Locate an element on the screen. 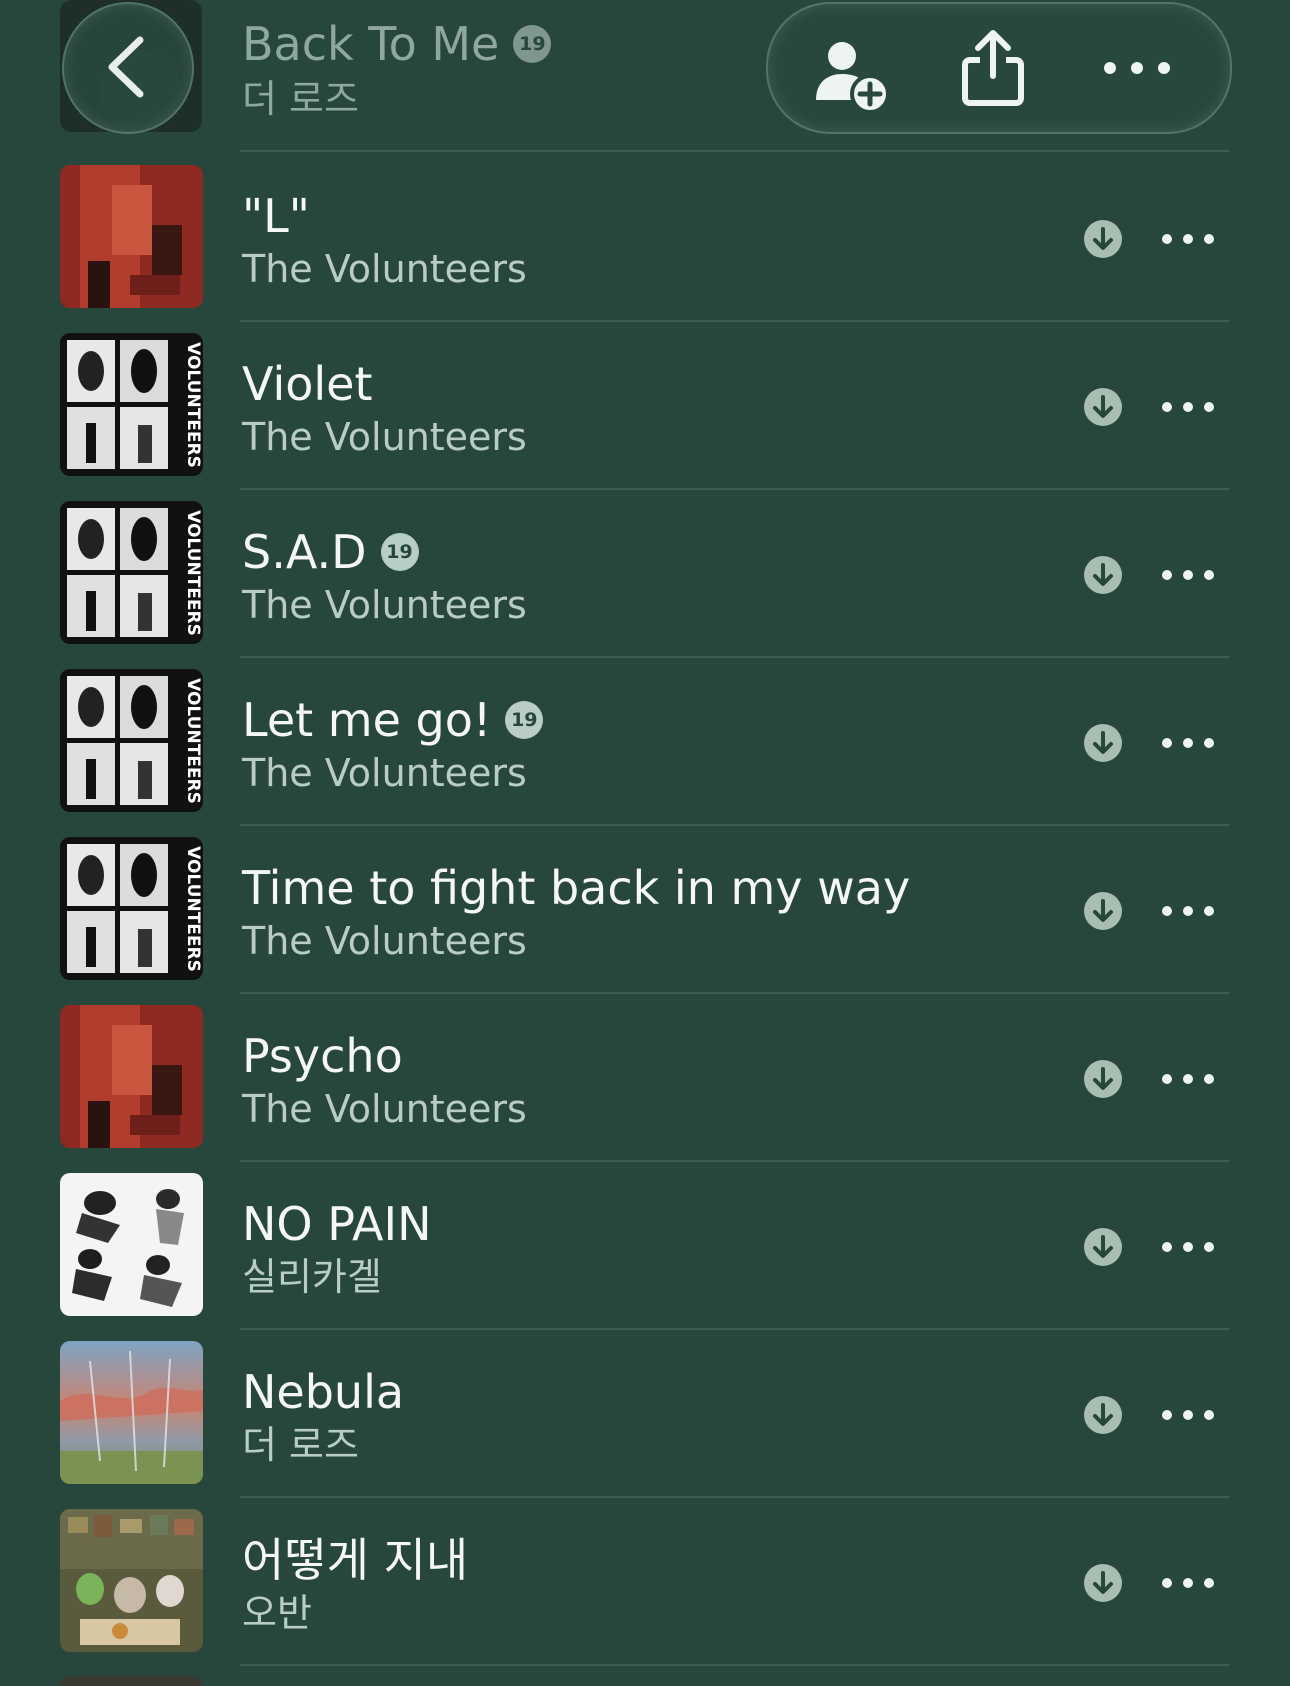 This screenshot has width=1290, height=1686. song-row: VOLUNTEERS S.A.D 19 The Volunteers is located at coordinates (645, 574).